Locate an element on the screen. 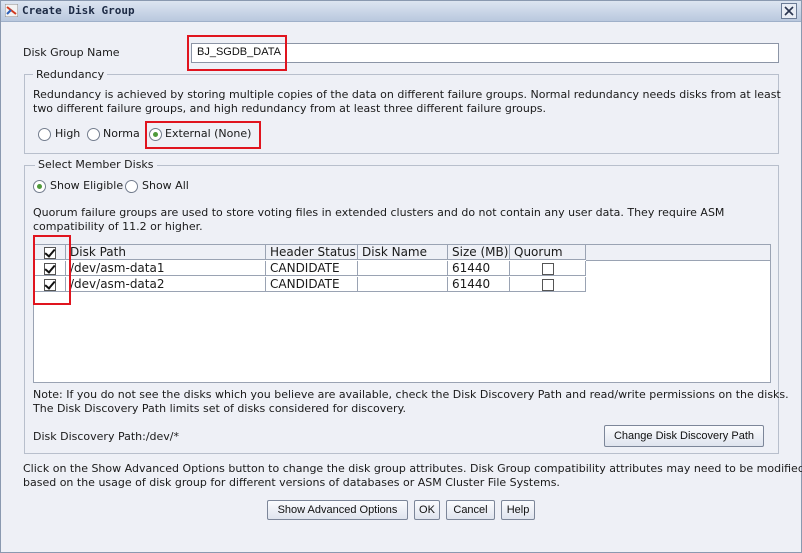 This screenshot has height=553, width=802. header-filler is located at coordinates (678, 253).